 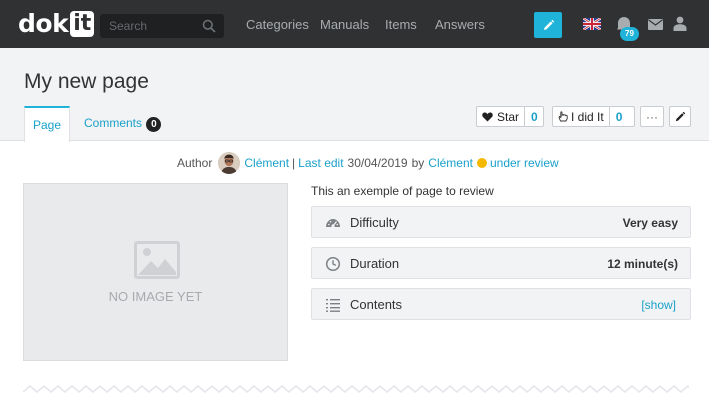 I want to click on i-did-it-count: 0, so click(x=618, y=116).